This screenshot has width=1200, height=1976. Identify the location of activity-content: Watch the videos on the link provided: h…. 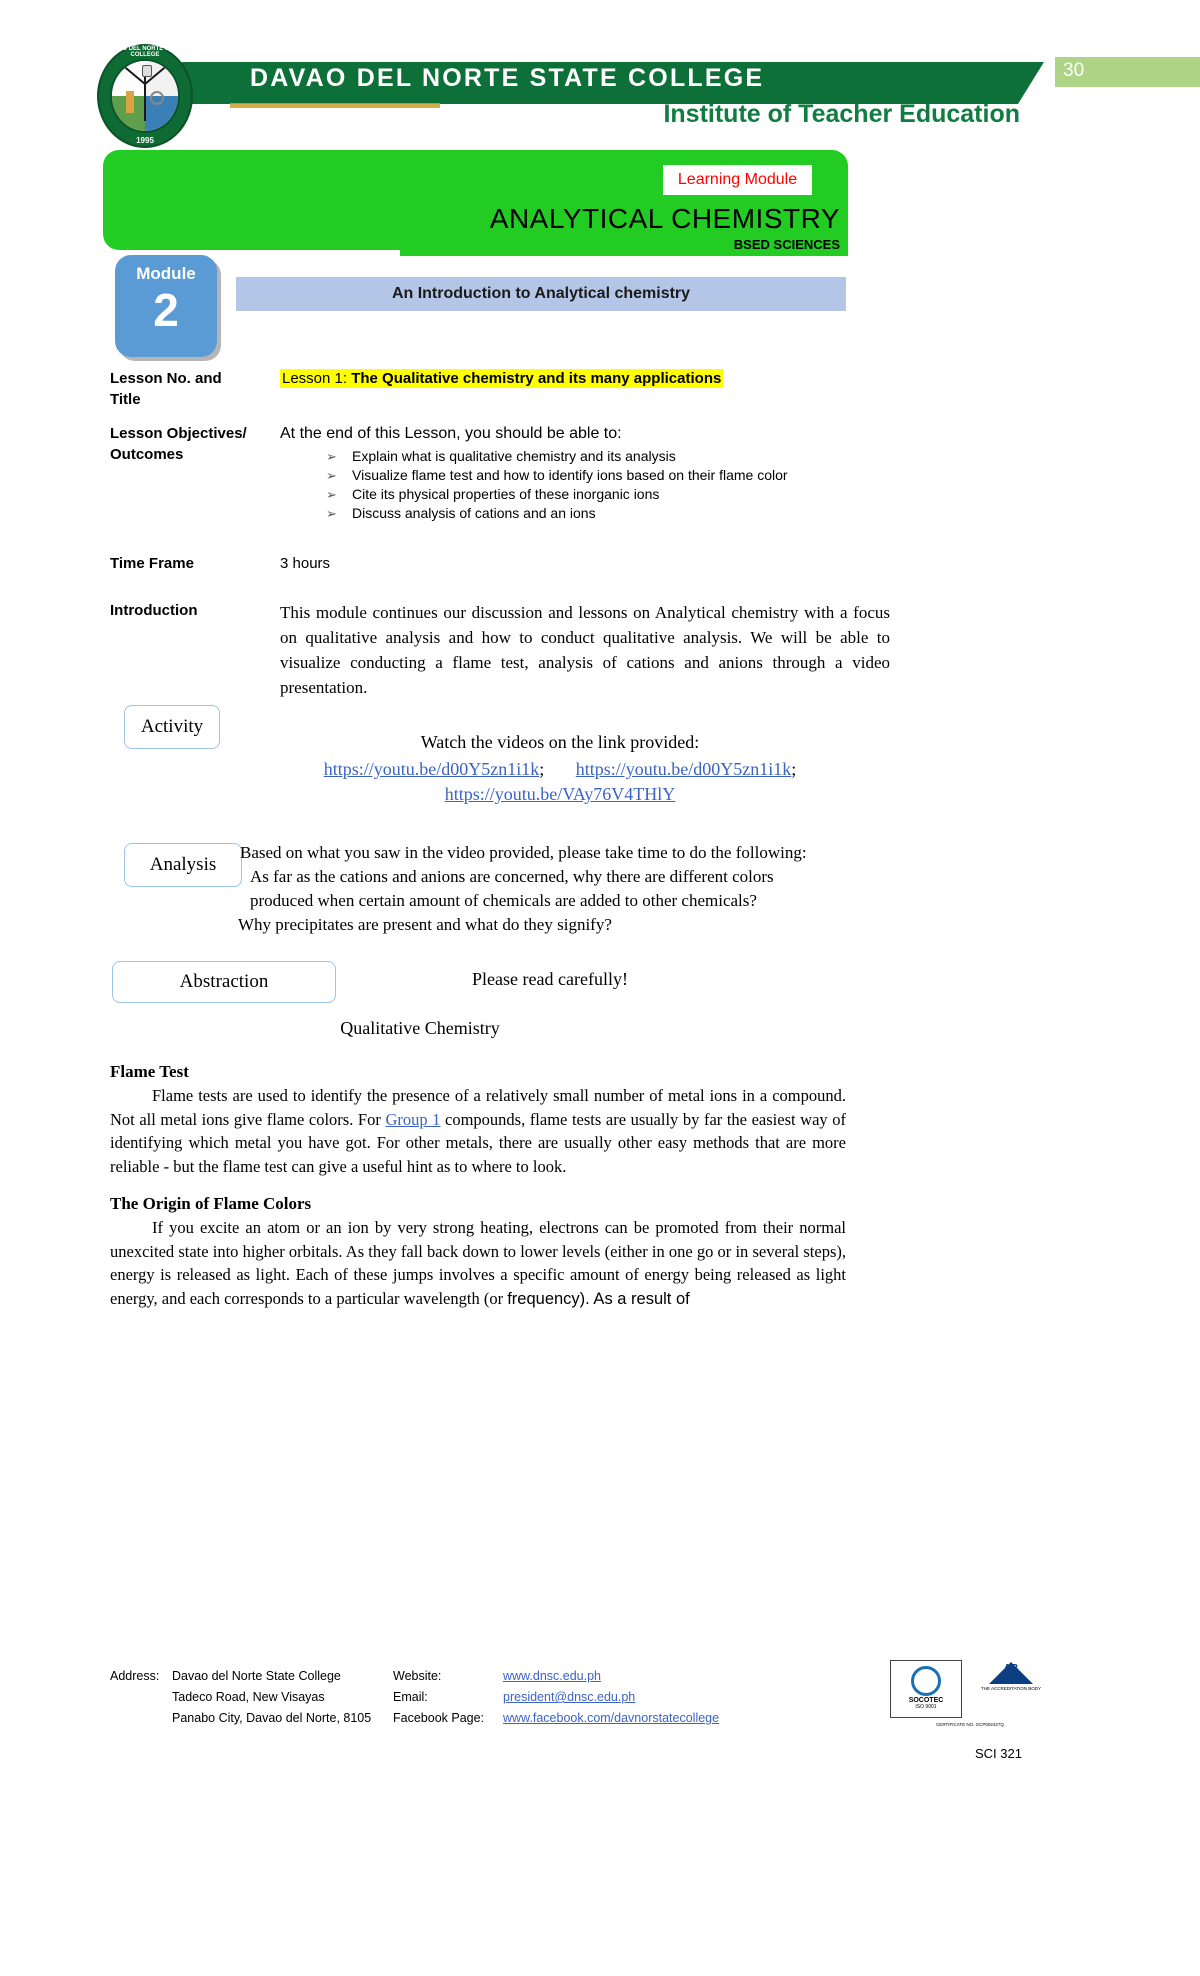
(560, 768).